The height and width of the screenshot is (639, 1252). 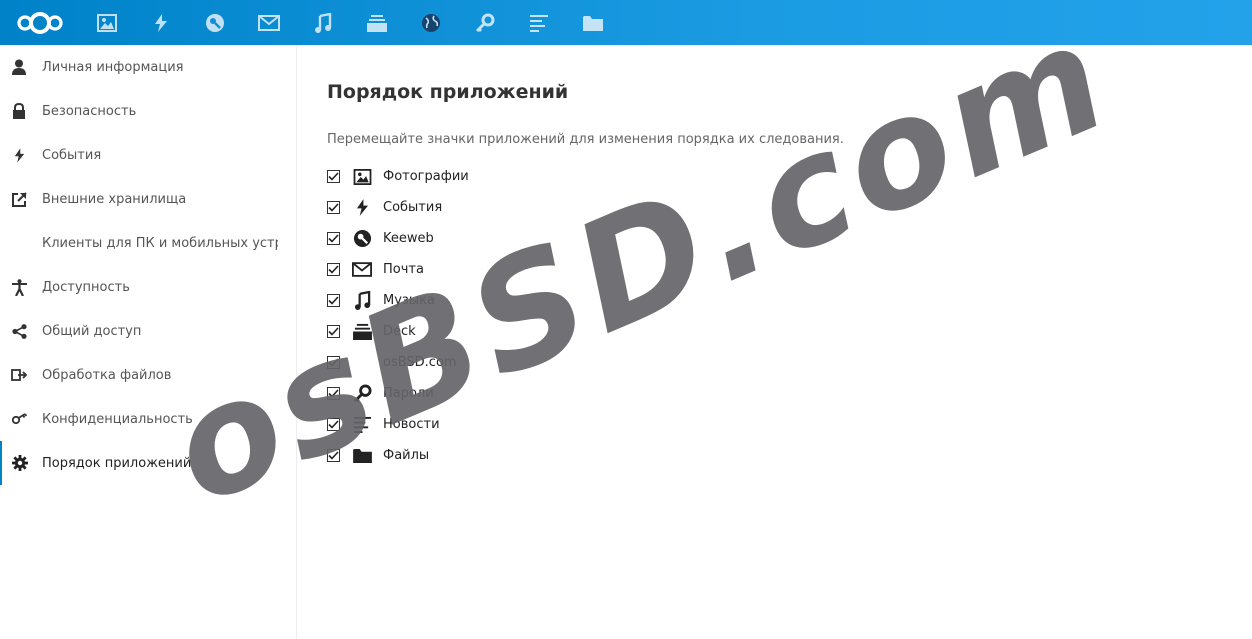 What do you see at coordinates (19, 287) in the screenshot?
I see `accessibility-icon` at bounding box center [19, 287].